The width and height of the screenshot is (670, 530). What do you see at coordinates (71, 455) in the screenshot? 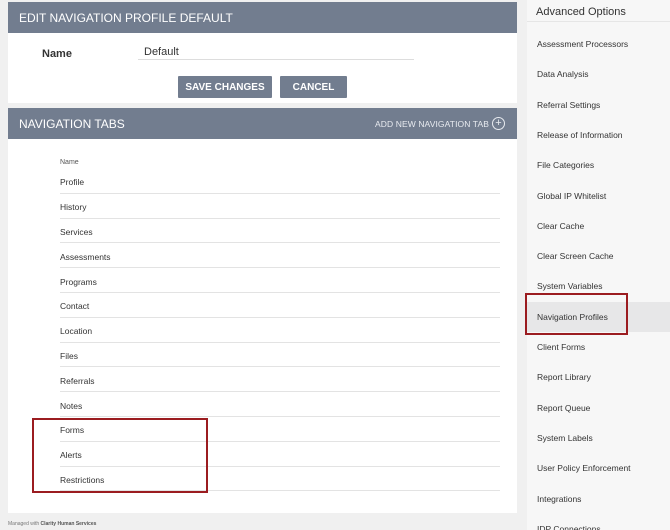
I see `tab-row-label: Alerts` at bounding box center [71, 455].